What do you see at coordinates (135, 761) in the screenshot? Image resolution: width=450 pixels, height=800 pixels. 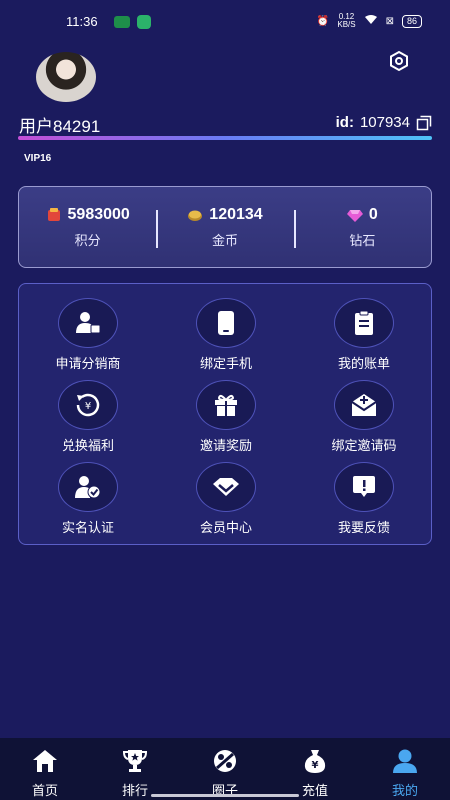 I see `trophy-icon` at bounding box center [135, 761].